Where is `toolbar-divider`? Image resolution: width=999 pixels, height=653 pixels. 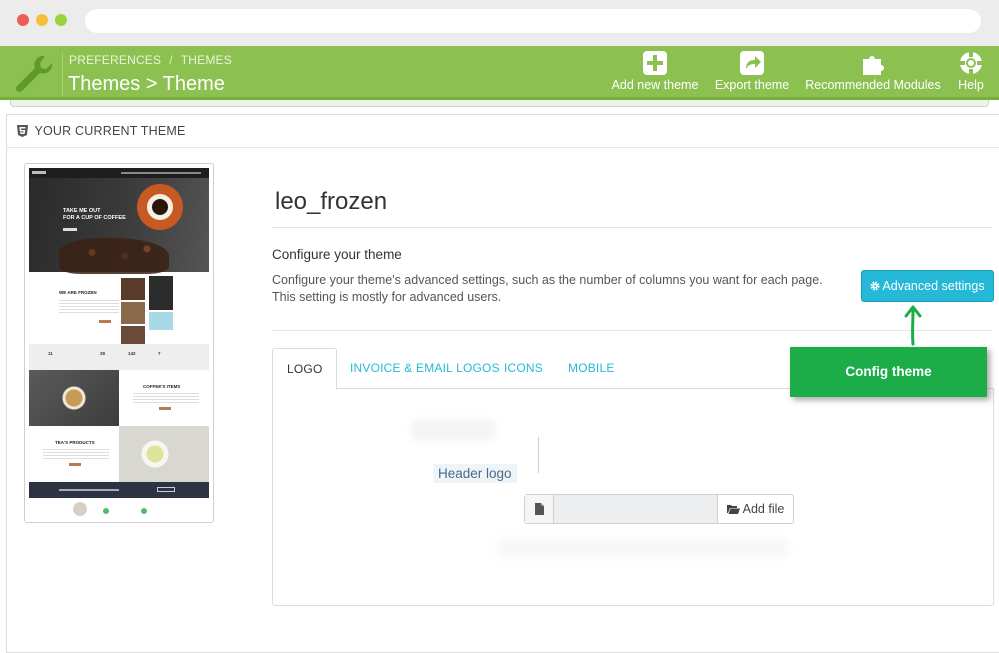
toolbar-divider is located at coordinates (62, 74).